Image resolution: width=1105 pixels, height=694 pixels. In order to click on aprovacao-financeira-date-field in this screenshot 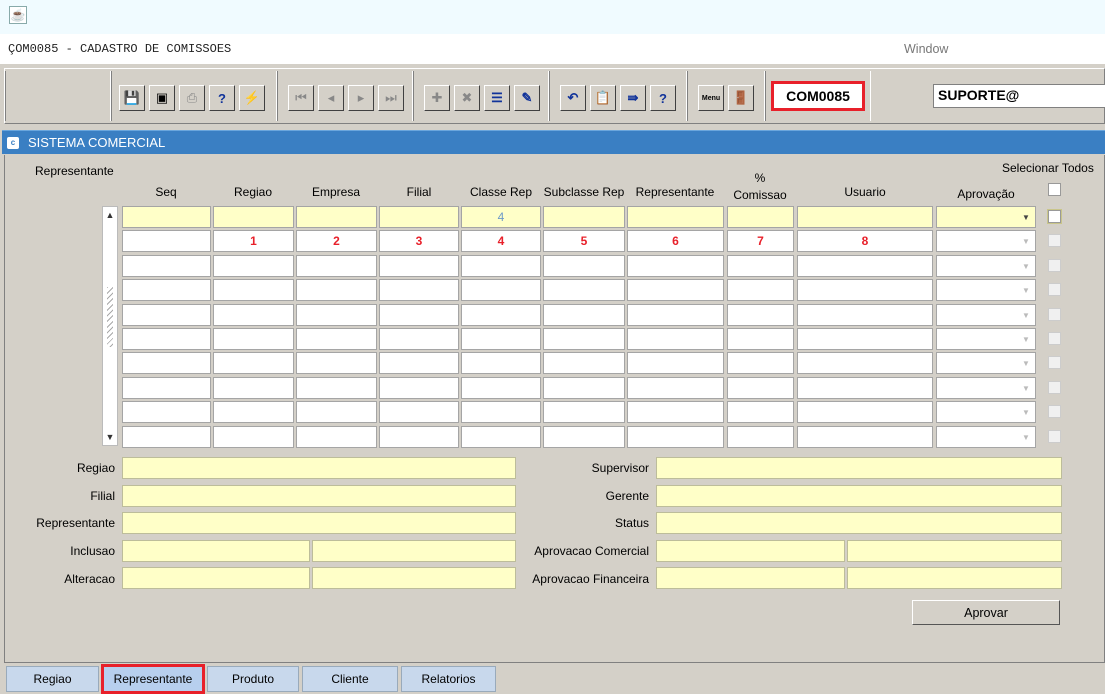, I will do `click(954, 578)`.